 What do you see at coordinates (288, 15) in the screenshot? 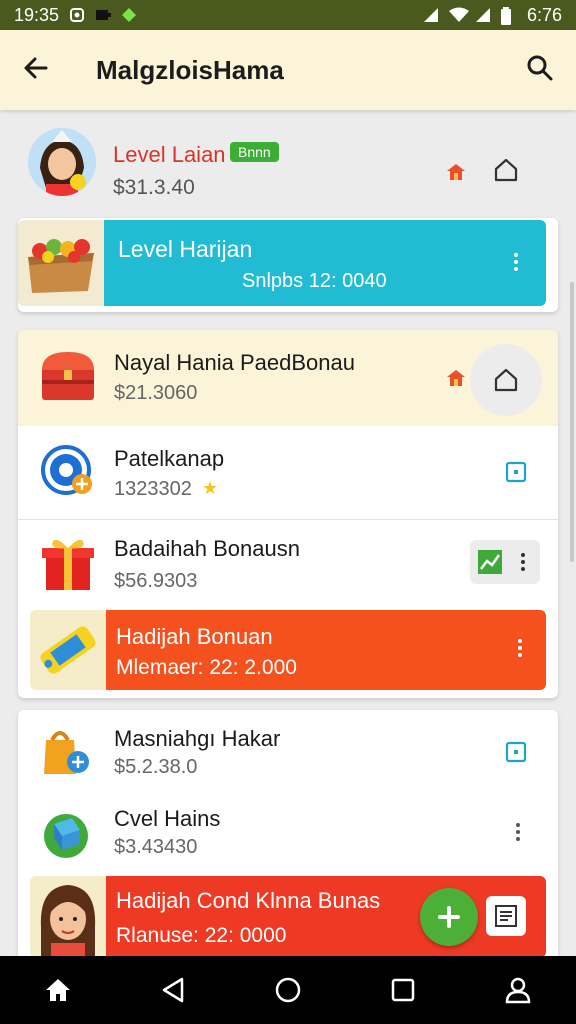
I see `status-bar: 19:35 6:76` at bounding box center [288, 15].